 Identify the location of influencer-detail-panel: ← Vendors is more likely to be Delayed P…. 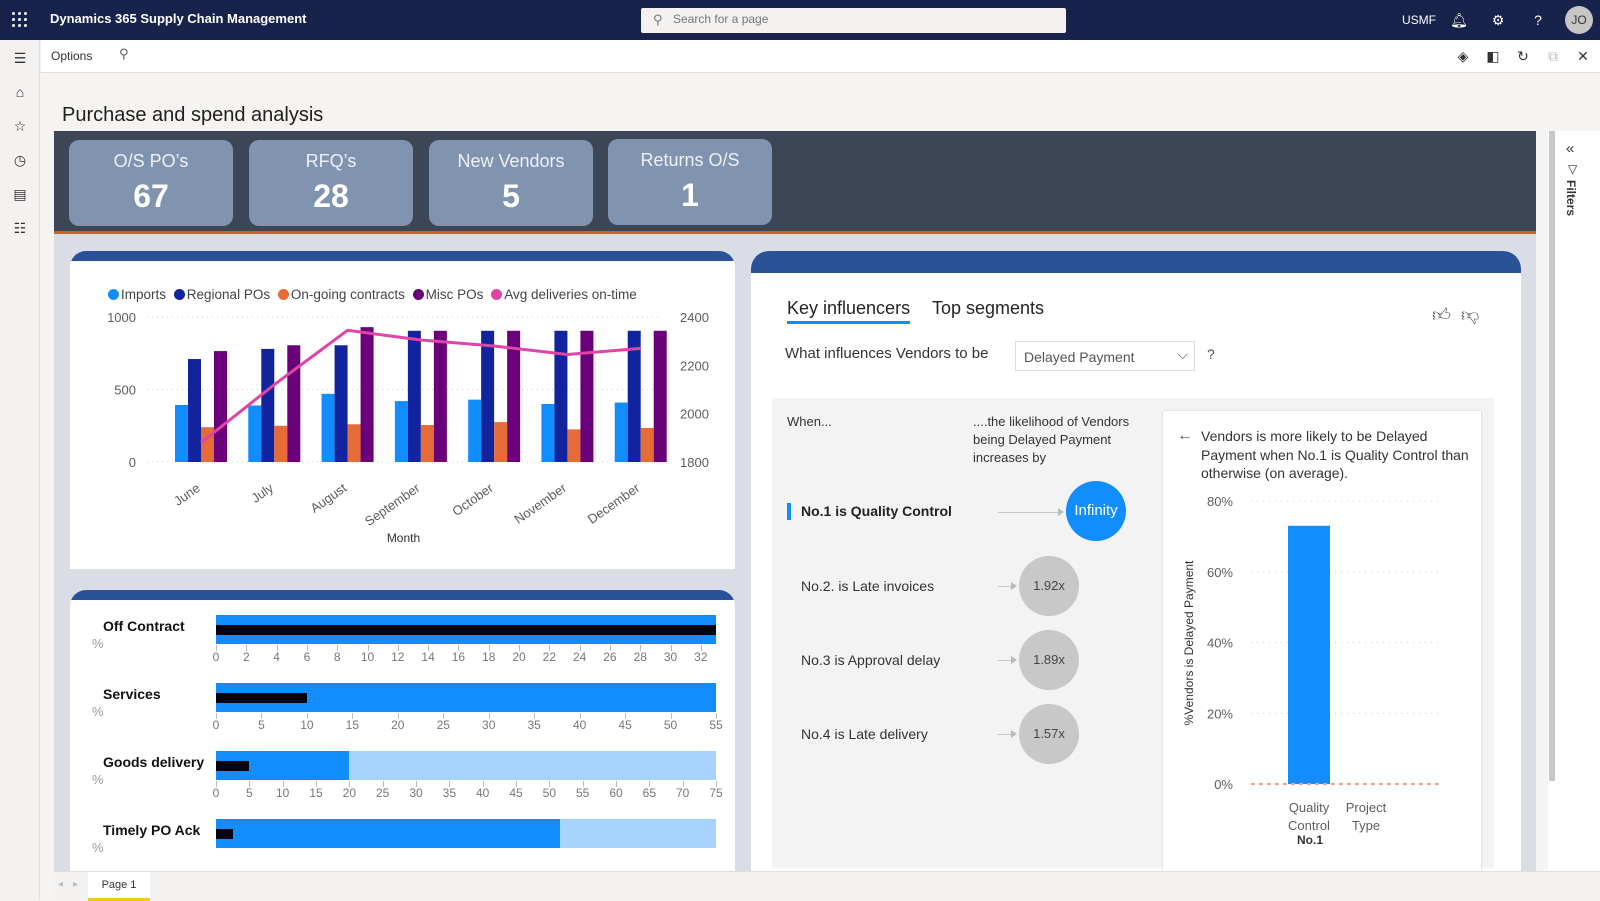
(1322, 641).